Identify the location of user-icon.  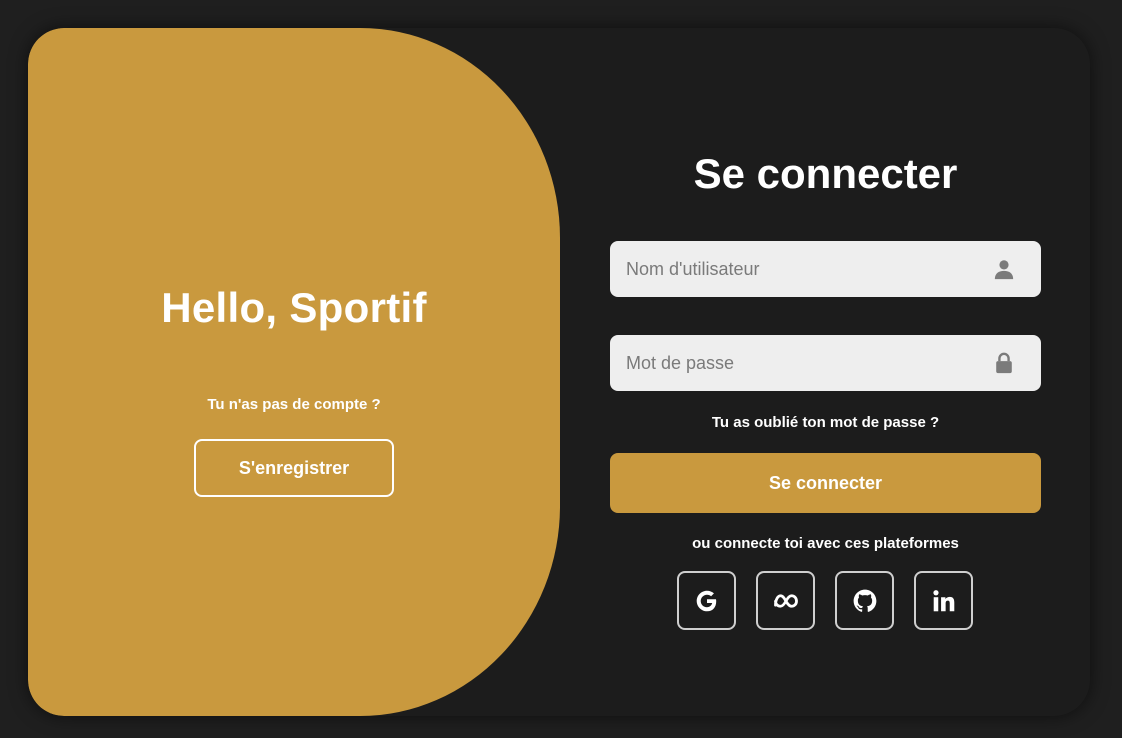
(1004, 270).